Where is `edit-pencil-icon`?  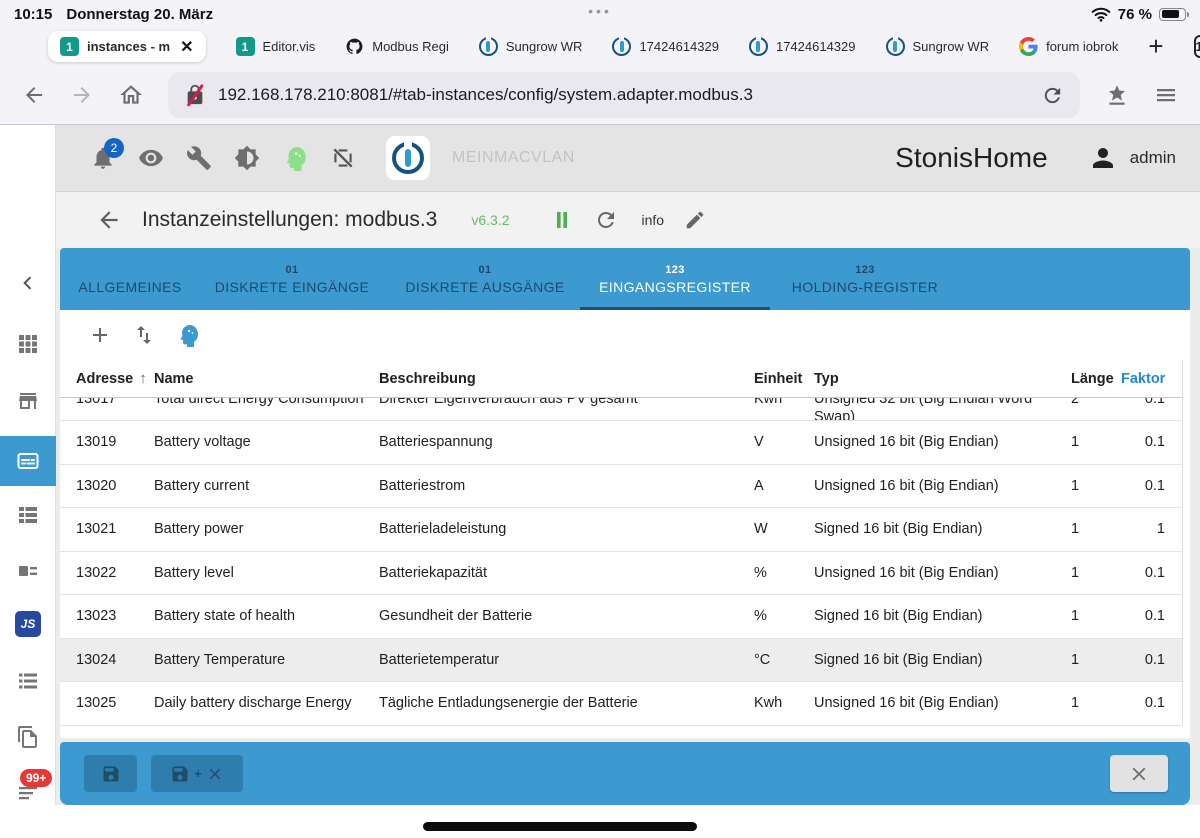
edit-pencil-icon is located at coordinates (695, 220).